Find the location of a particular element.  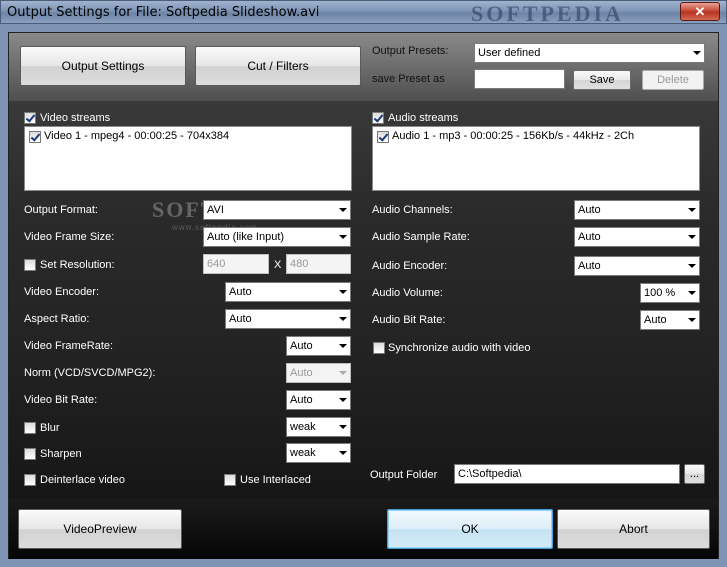

norm-select: Auto is located at coordinates (318, 373).